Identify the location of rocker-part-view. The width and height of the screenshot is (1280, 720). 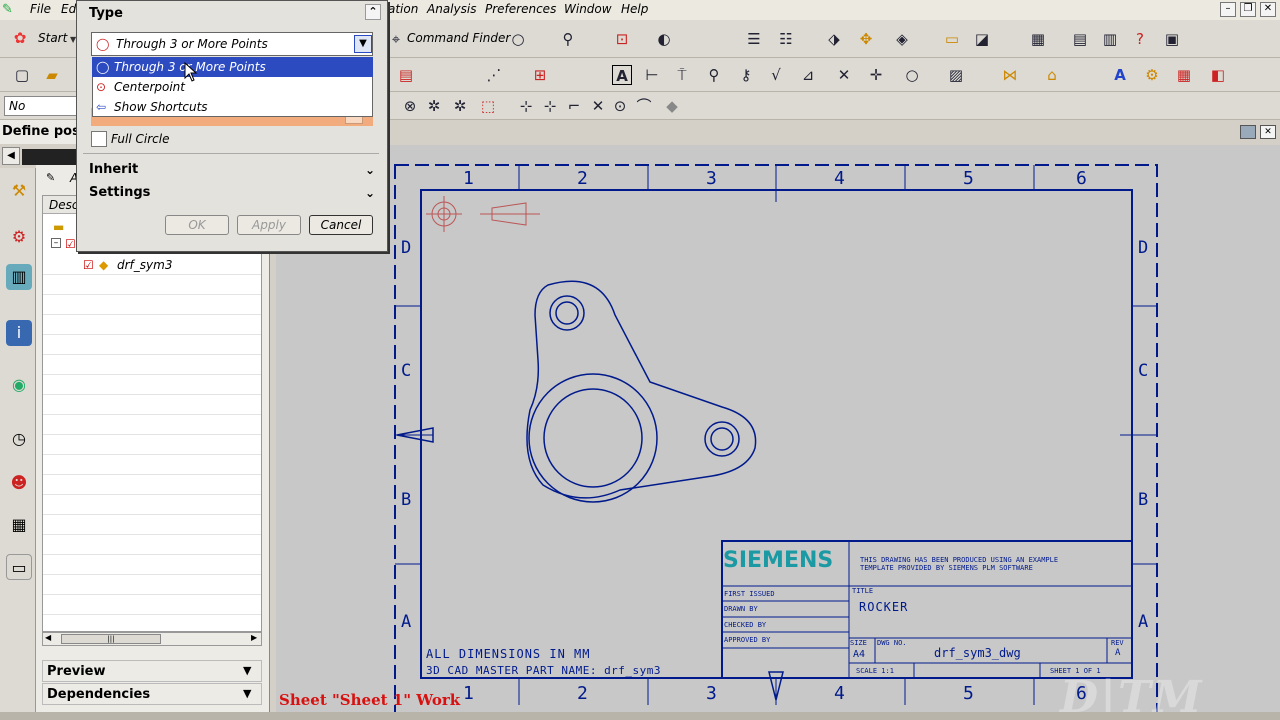
(641, 391).